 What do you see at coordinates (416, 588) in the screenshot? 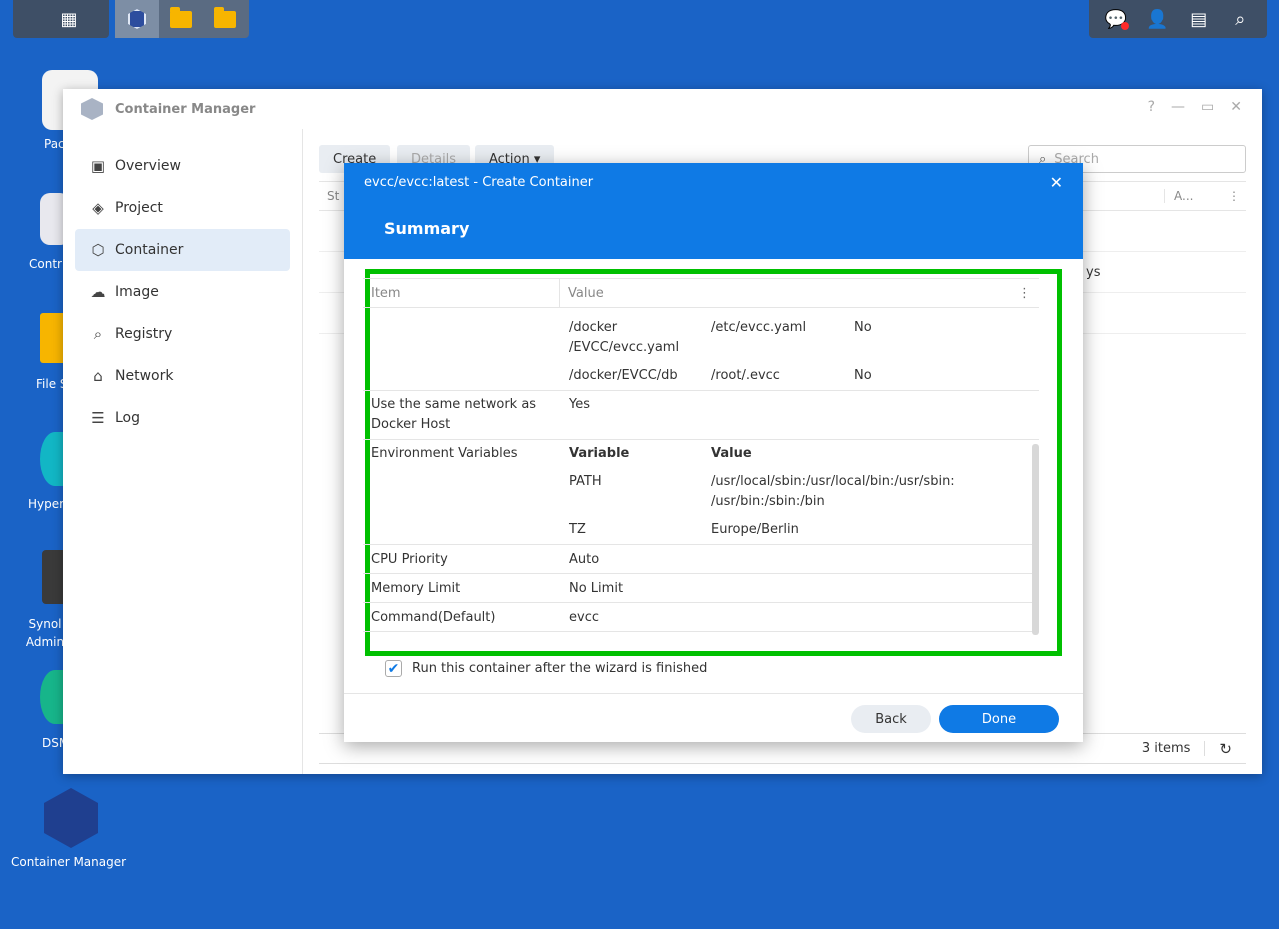
I see `memory-item-label: Memory Limit` at bounding box center [416, 588].